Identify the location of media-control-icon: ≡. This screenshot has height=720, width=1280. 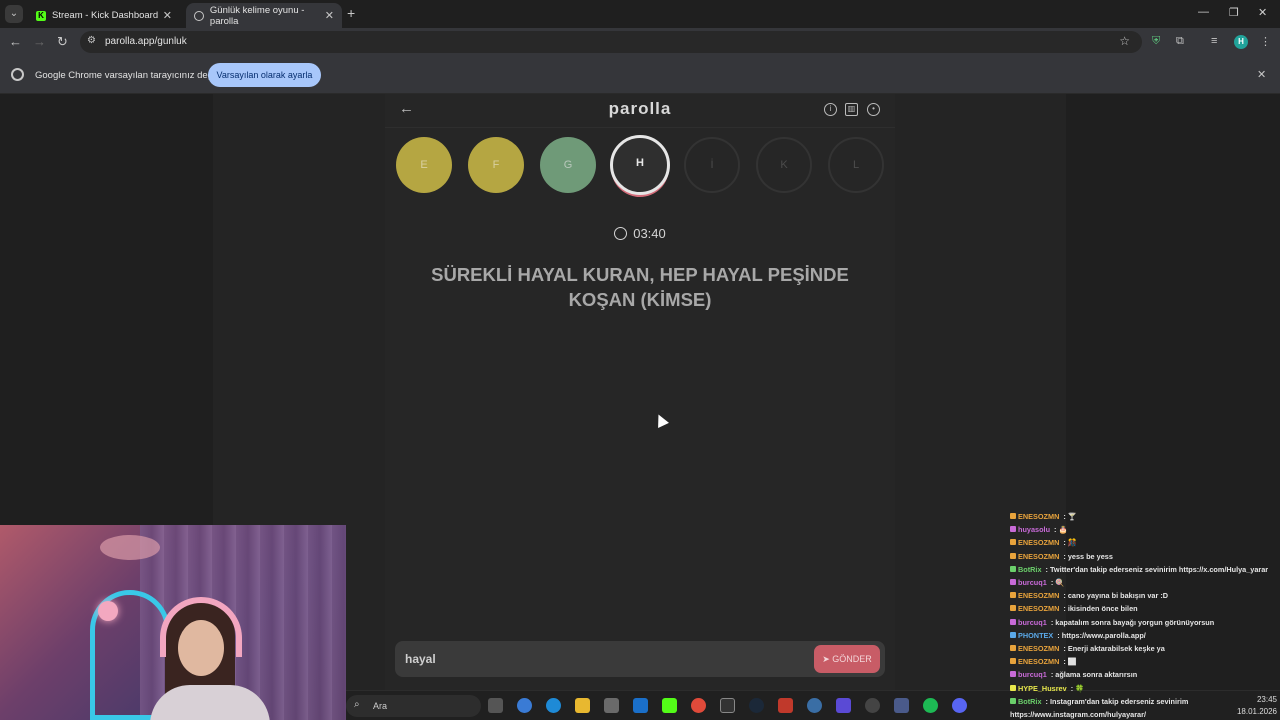
(1214, 41).